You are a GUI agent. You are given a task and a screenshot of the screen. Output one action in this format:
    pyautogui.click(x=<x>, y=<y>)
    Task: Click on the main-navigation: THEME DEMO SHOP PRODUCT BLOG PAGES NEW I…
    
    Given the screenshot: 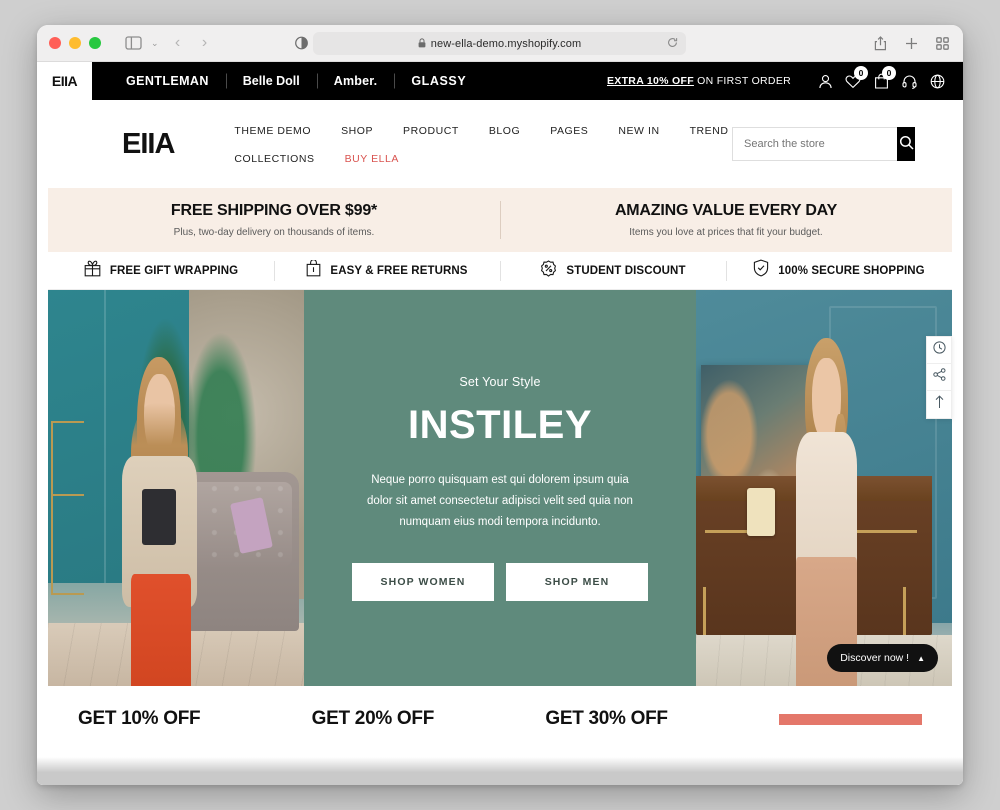 What is the action you would take?
    pyautogui.click(x=481, y=144)
    